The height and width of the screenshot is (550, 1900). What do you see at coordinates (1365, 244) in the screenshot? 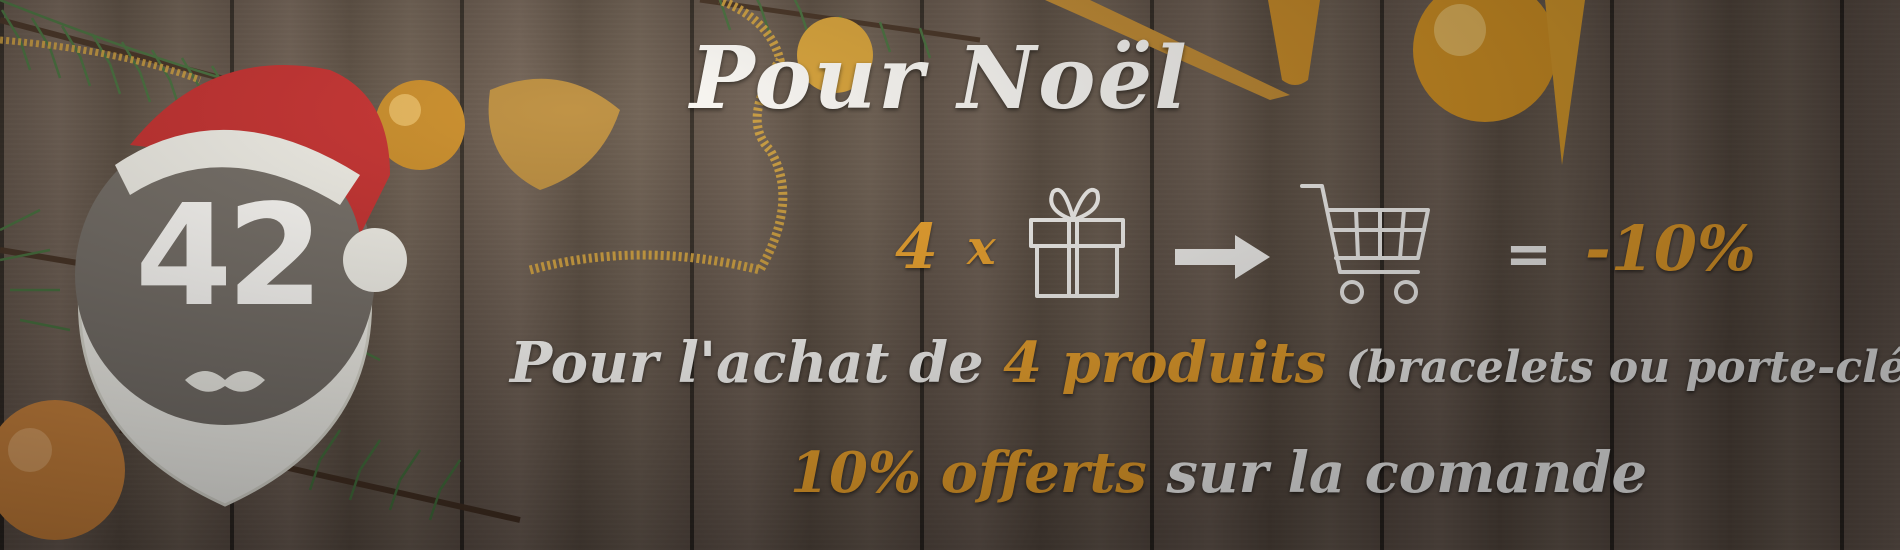
I see `shopping-cart-icon` at bounding box center [1365, 244].